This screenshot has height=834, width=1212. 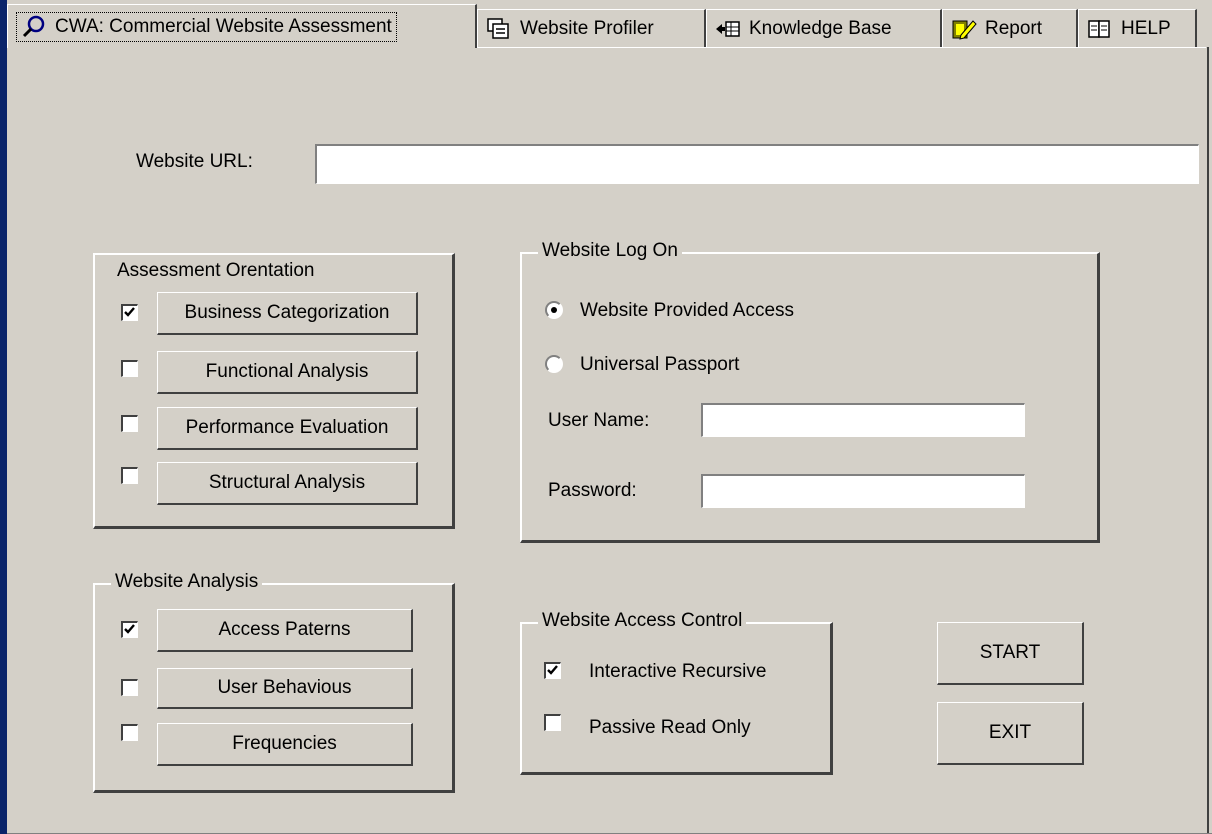 What do you see at coordinates (863, 491) in the screenshot?
I see `password-input` at bounding box center [863, 491].